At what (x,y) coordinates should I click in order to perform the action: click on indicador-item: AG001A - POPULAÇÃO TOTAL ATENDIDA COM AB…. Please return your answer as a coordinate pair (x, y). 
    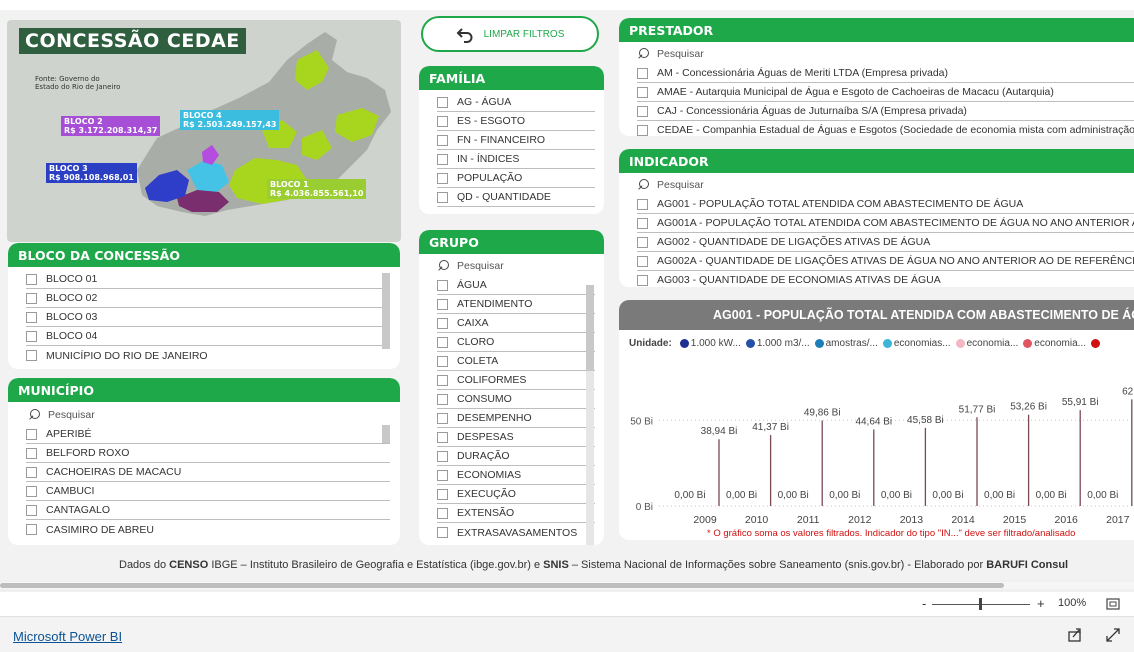
    Looking at the image, I should click on (885, 223).